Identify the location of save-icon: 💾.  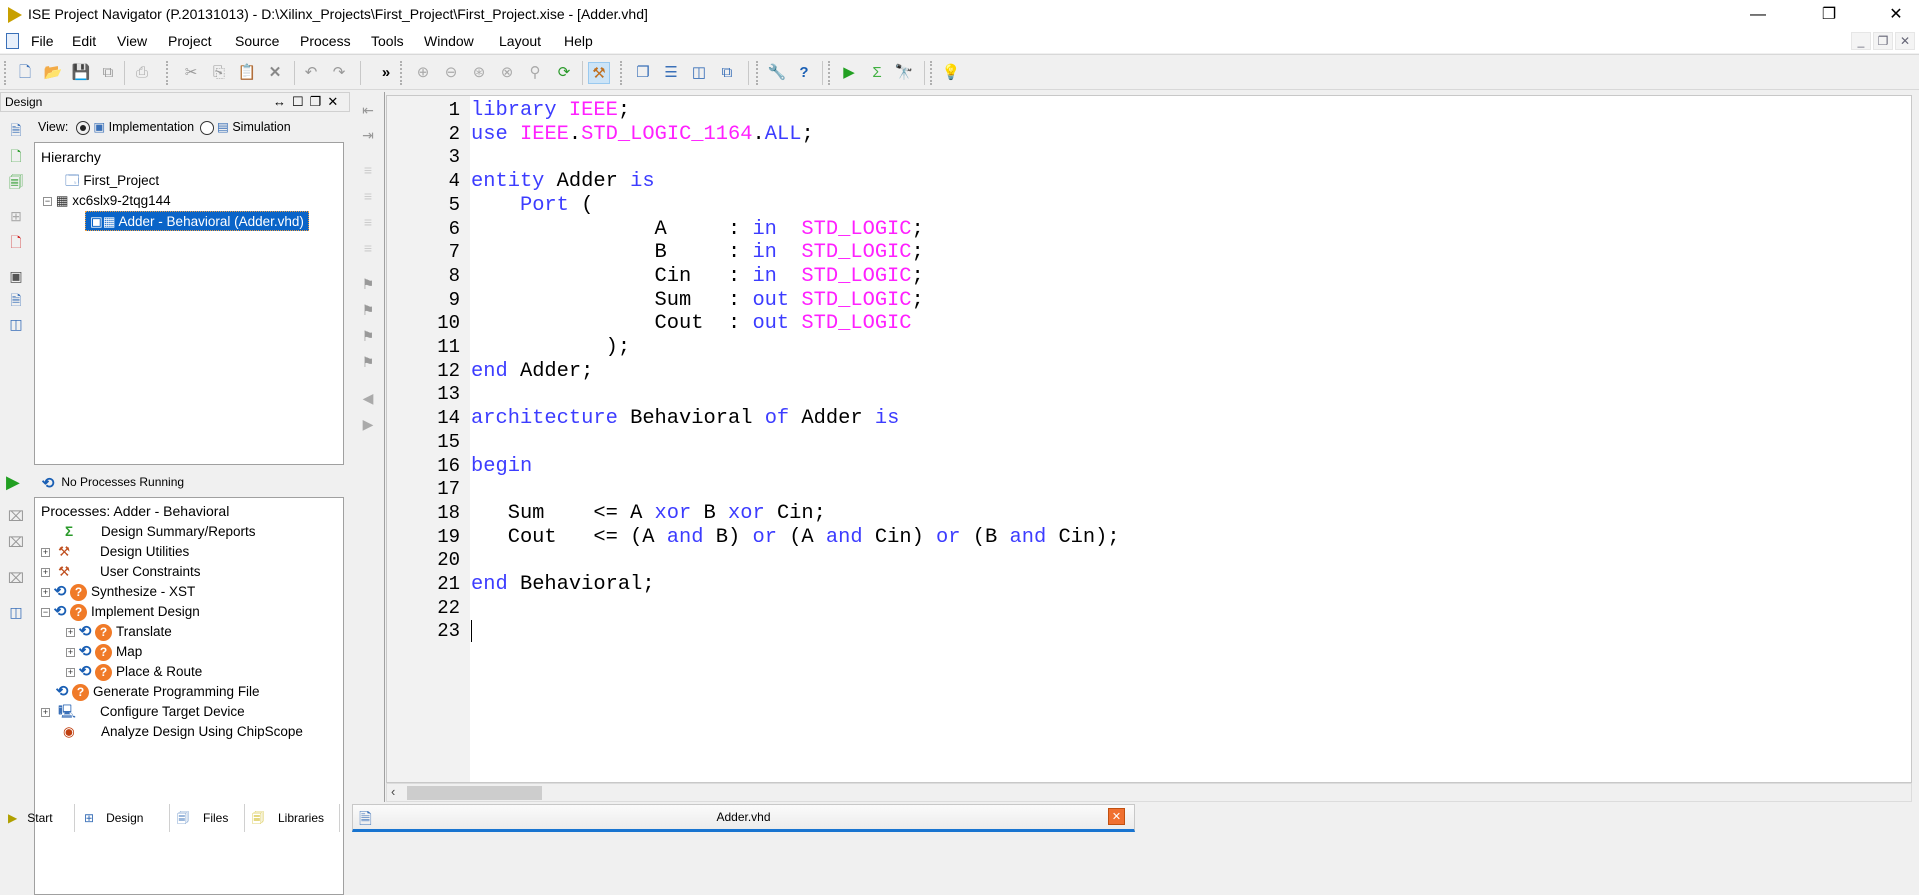
(81, 73).